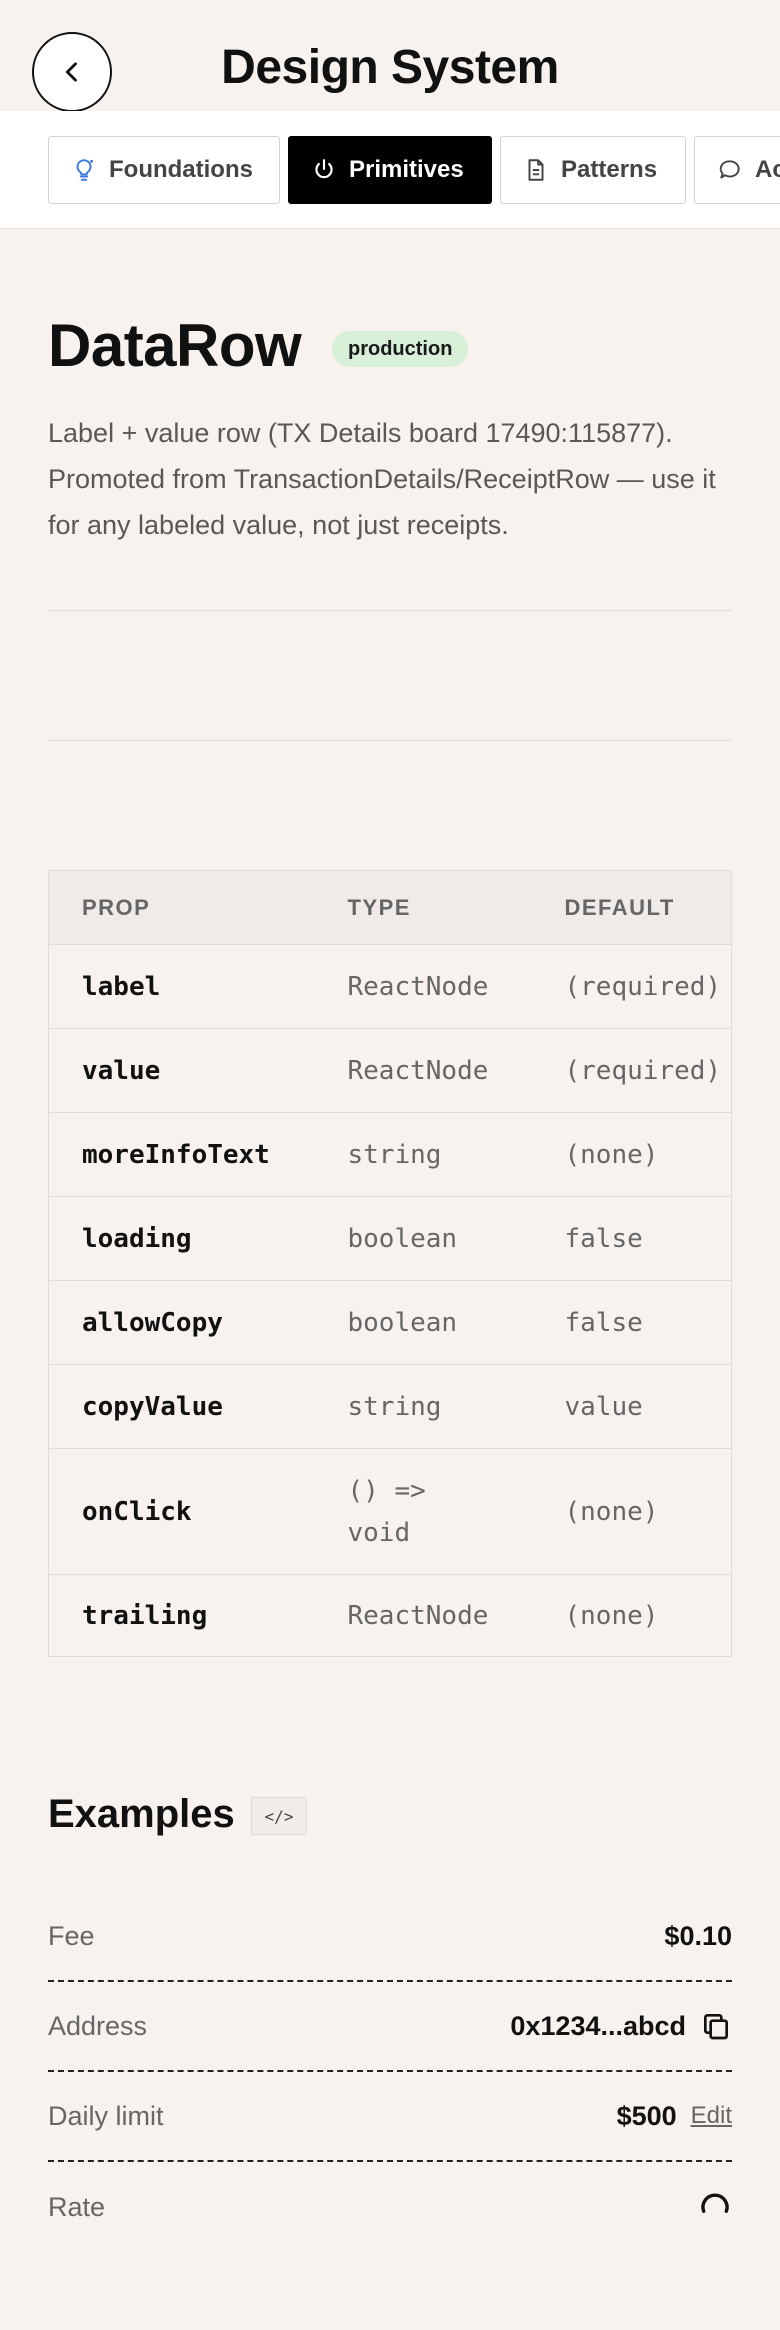 The width and height of the screenshot is (780, 2330). I want to click on table-row: moreInfoText string (none), so click(390, 1154).